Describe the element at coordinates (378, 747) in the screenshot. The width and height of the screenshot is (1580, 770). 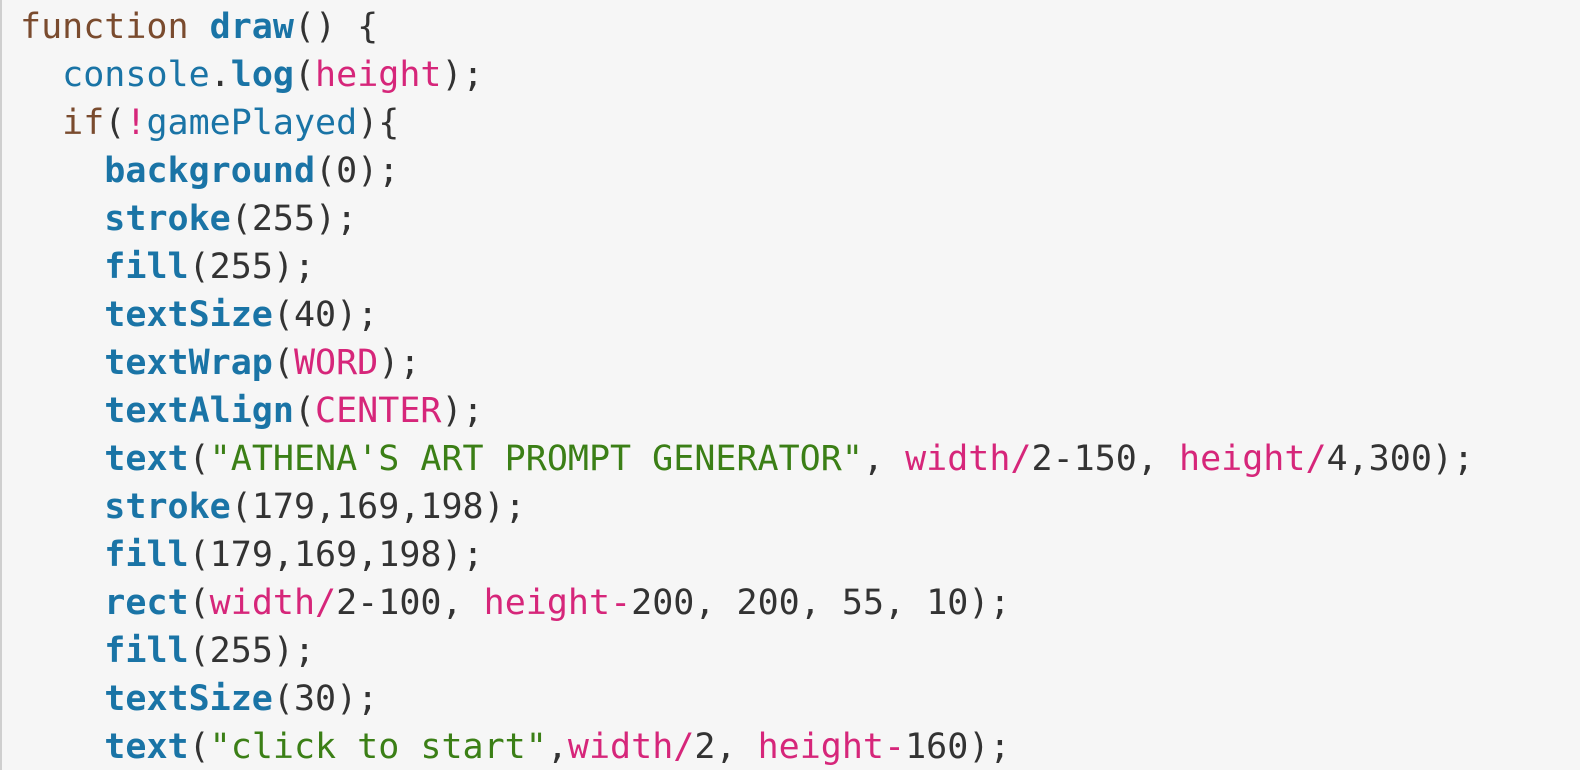
I see `string-token: "click to start"` at that location.